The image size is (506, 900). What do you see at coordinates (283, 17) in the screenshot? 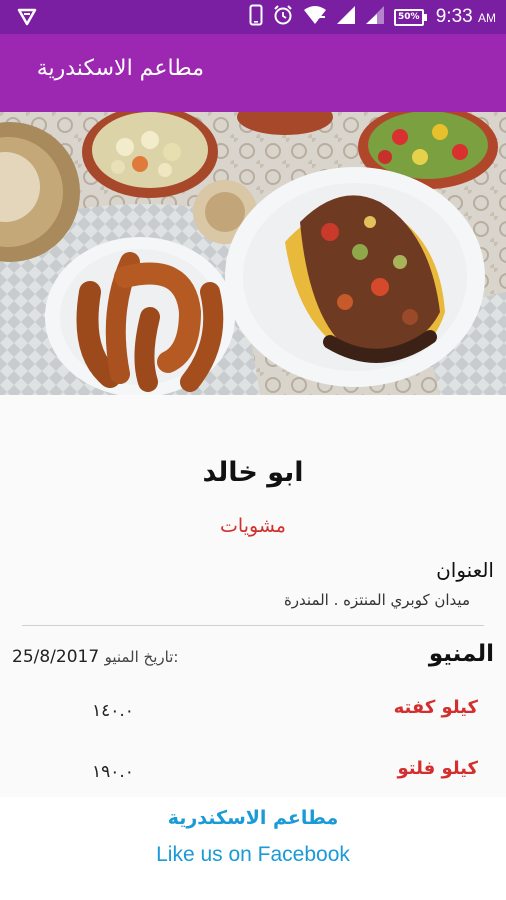
I see `alarm-icon` at bounding box center [283, 17].